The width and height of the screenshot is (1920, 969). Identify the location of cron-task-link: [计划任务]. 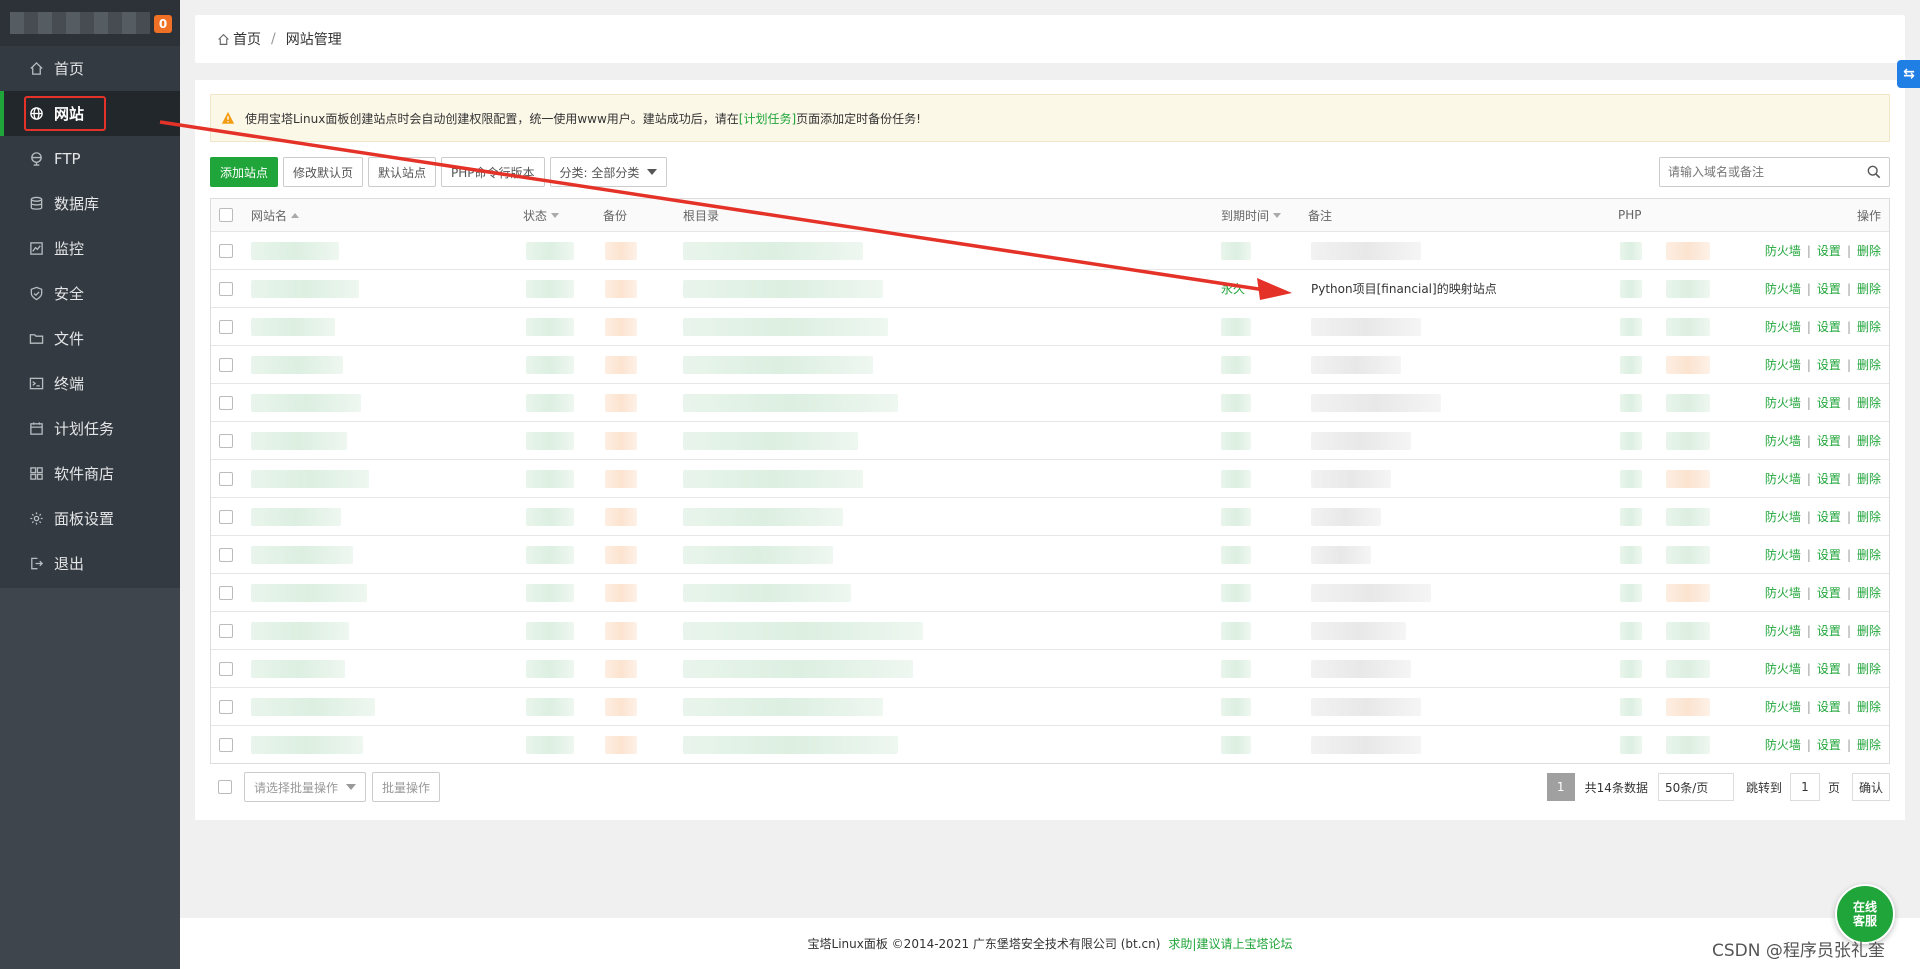
(767, 118).